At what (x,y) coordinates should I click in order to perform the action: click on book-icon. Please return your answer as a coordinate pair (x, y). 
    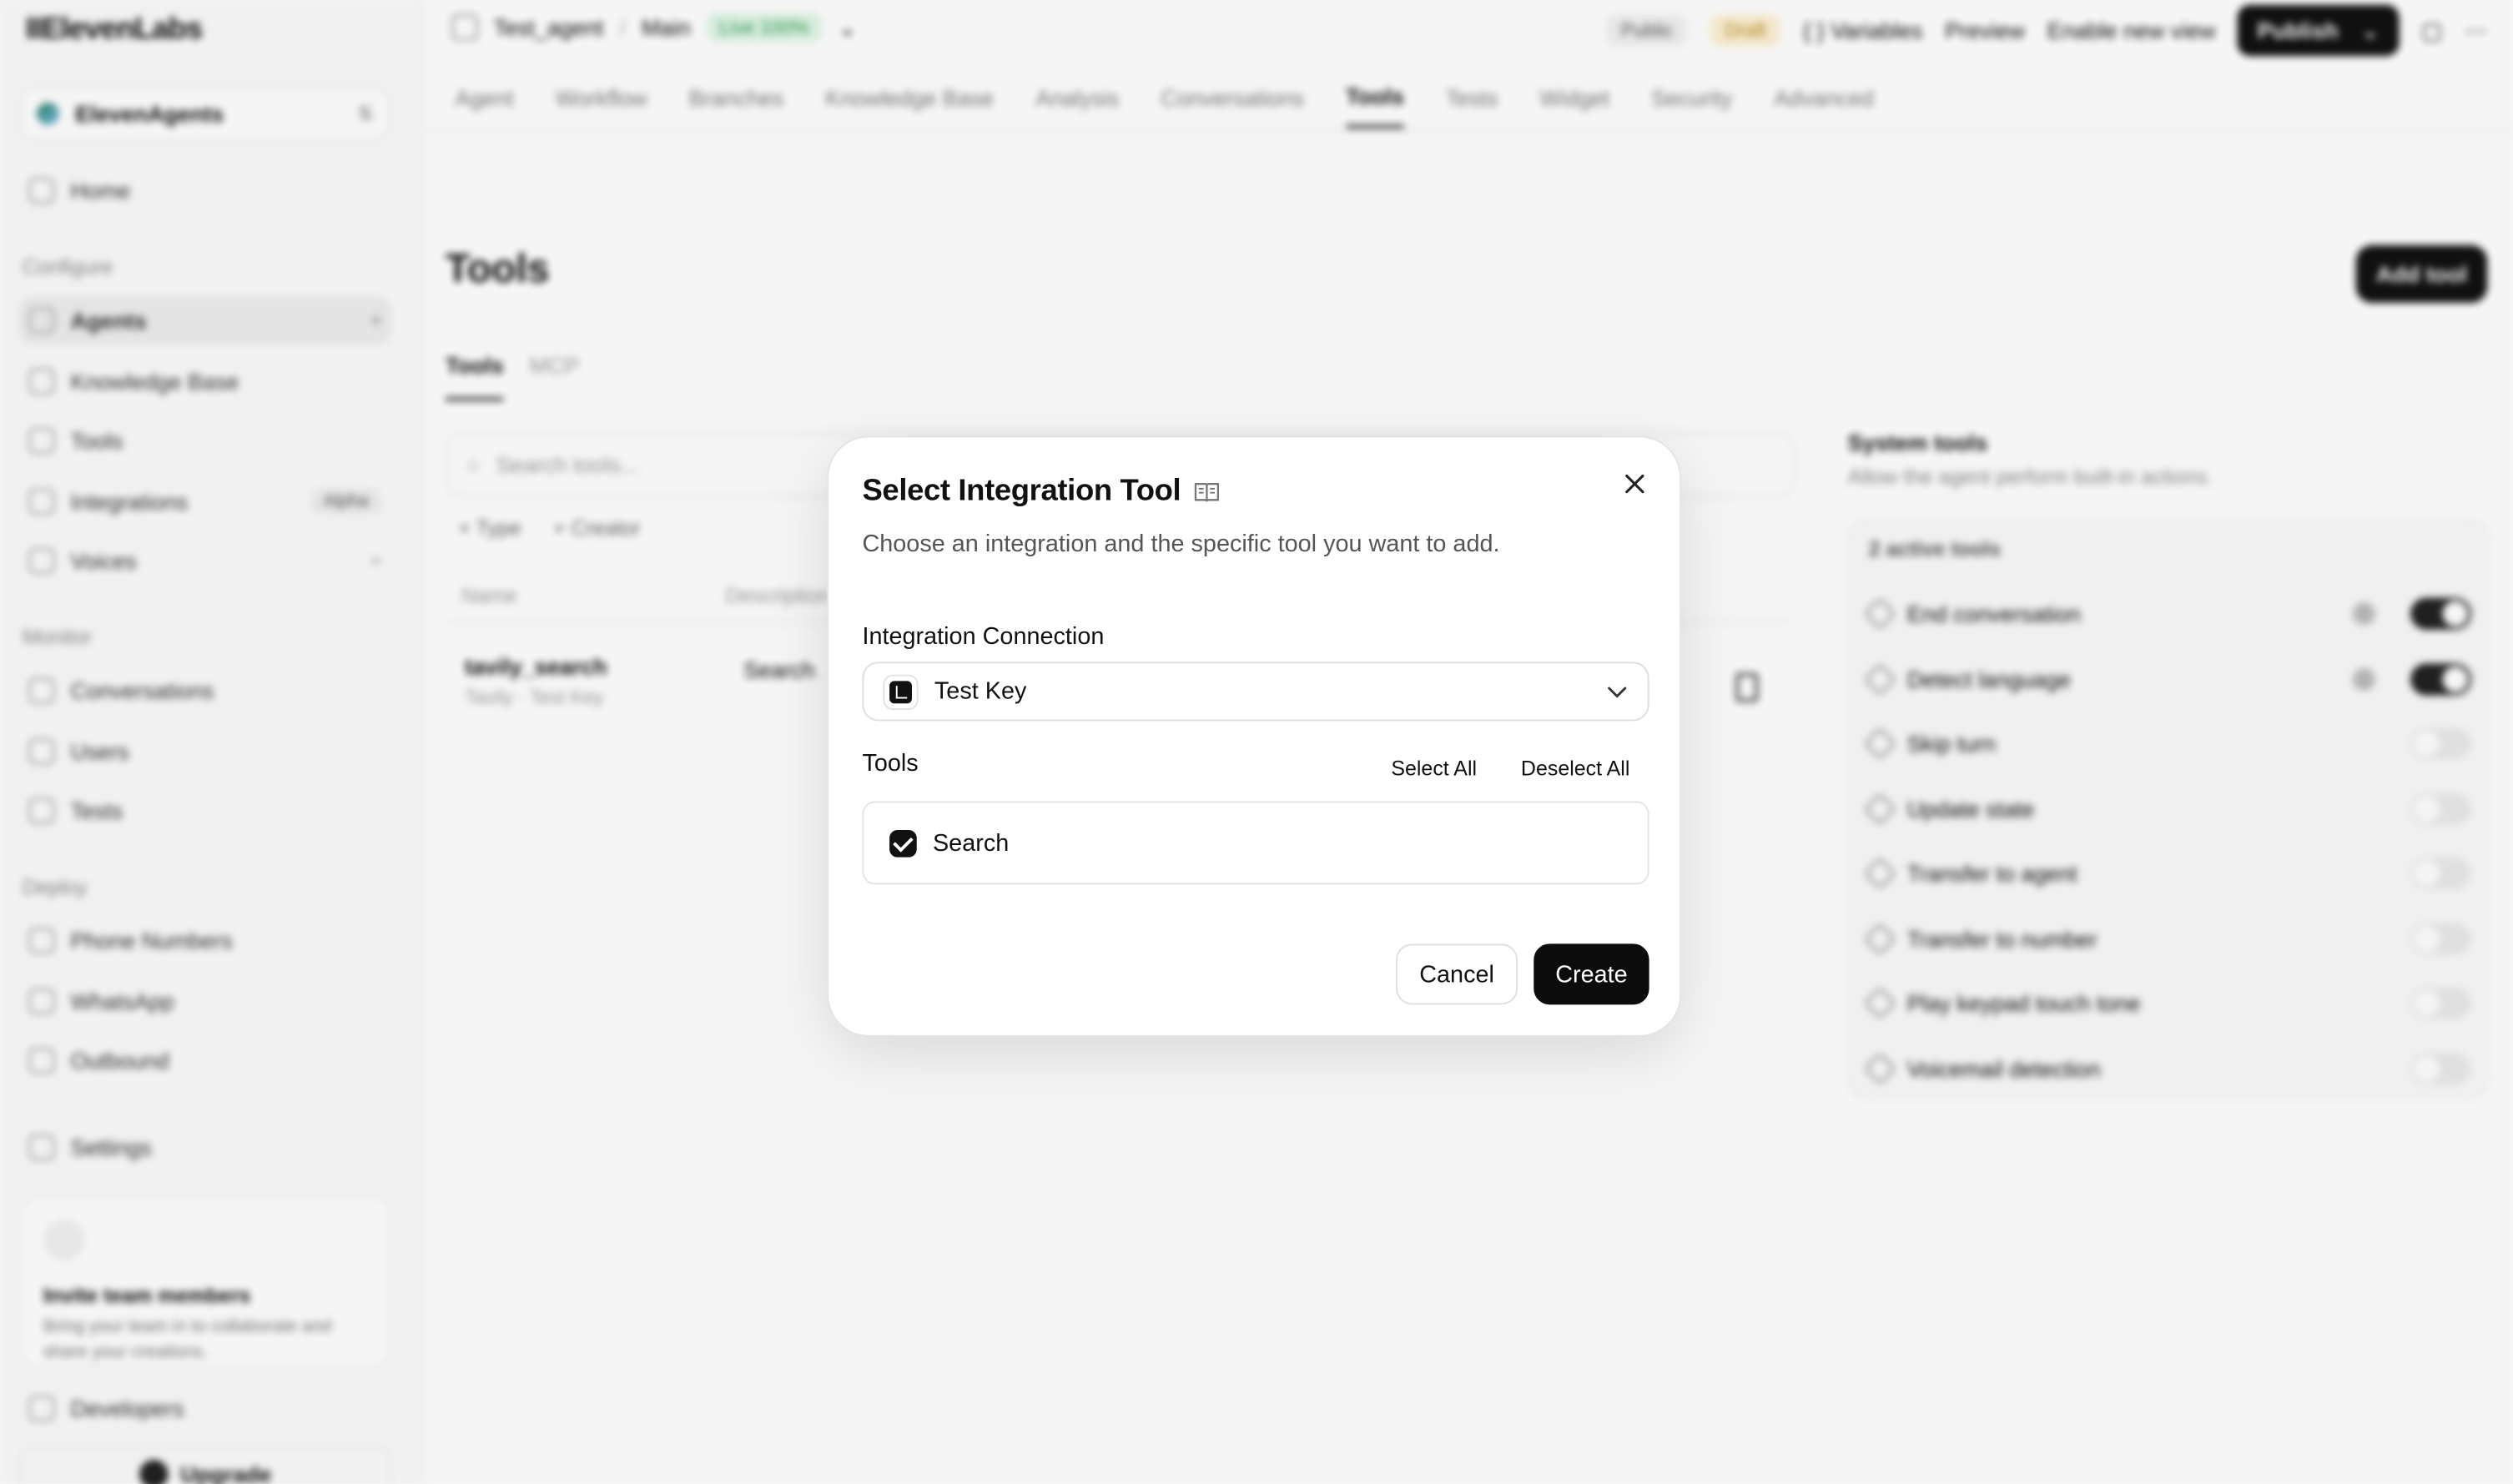
    Looking at the image, I should click on (1207, 492).